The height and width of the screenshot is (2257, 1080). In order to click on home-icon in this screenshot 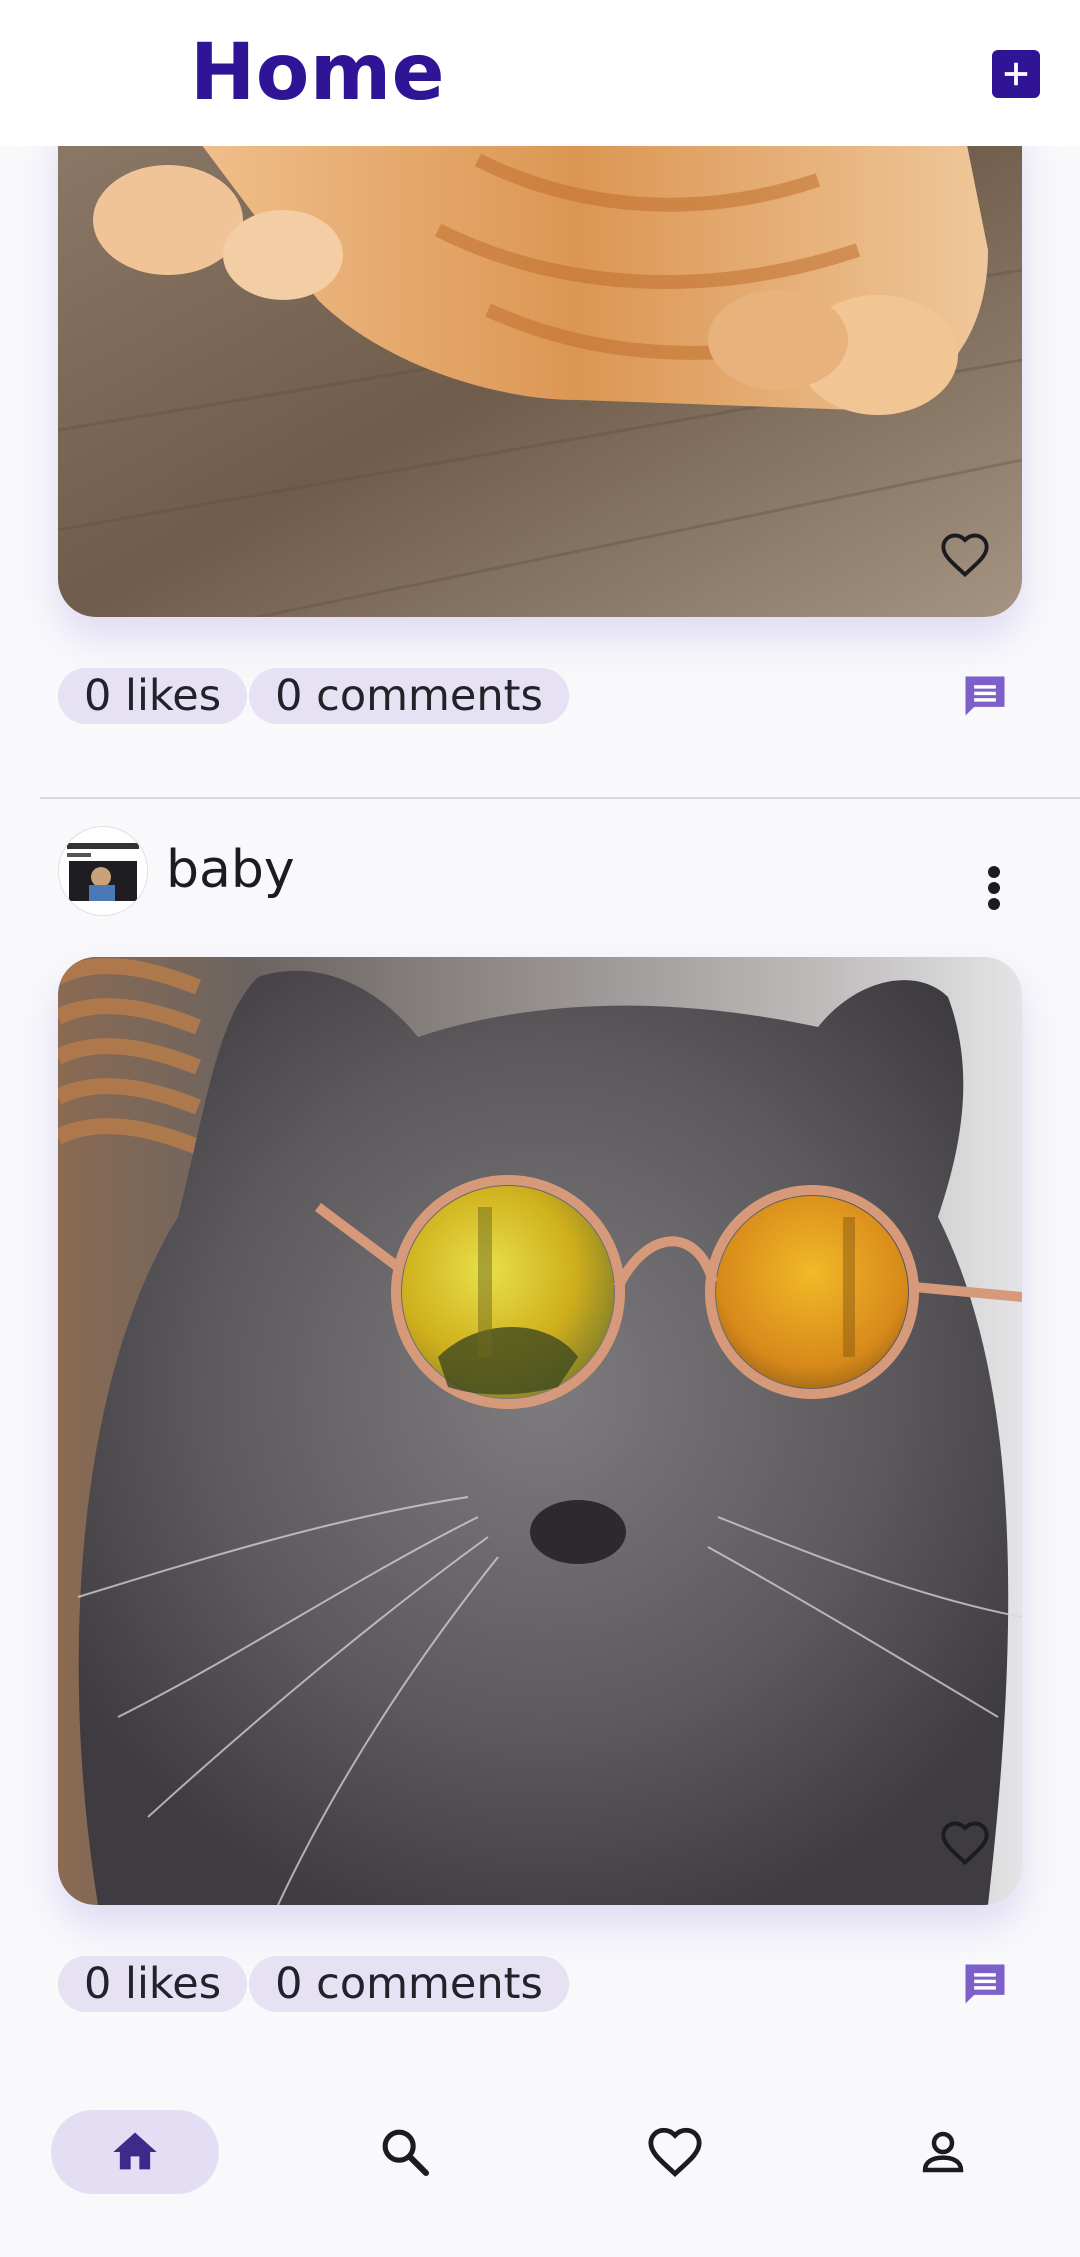, I will do `click(135, 2151)`.